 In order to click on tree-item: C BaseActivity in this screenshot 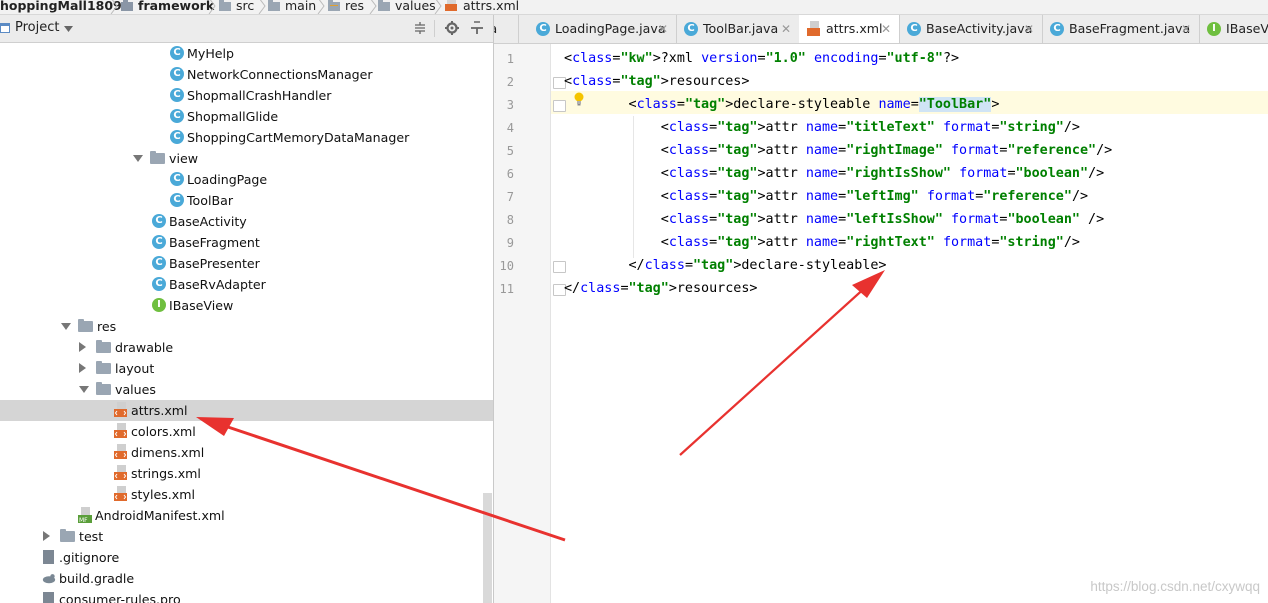, I will do `click(246, 221)`.